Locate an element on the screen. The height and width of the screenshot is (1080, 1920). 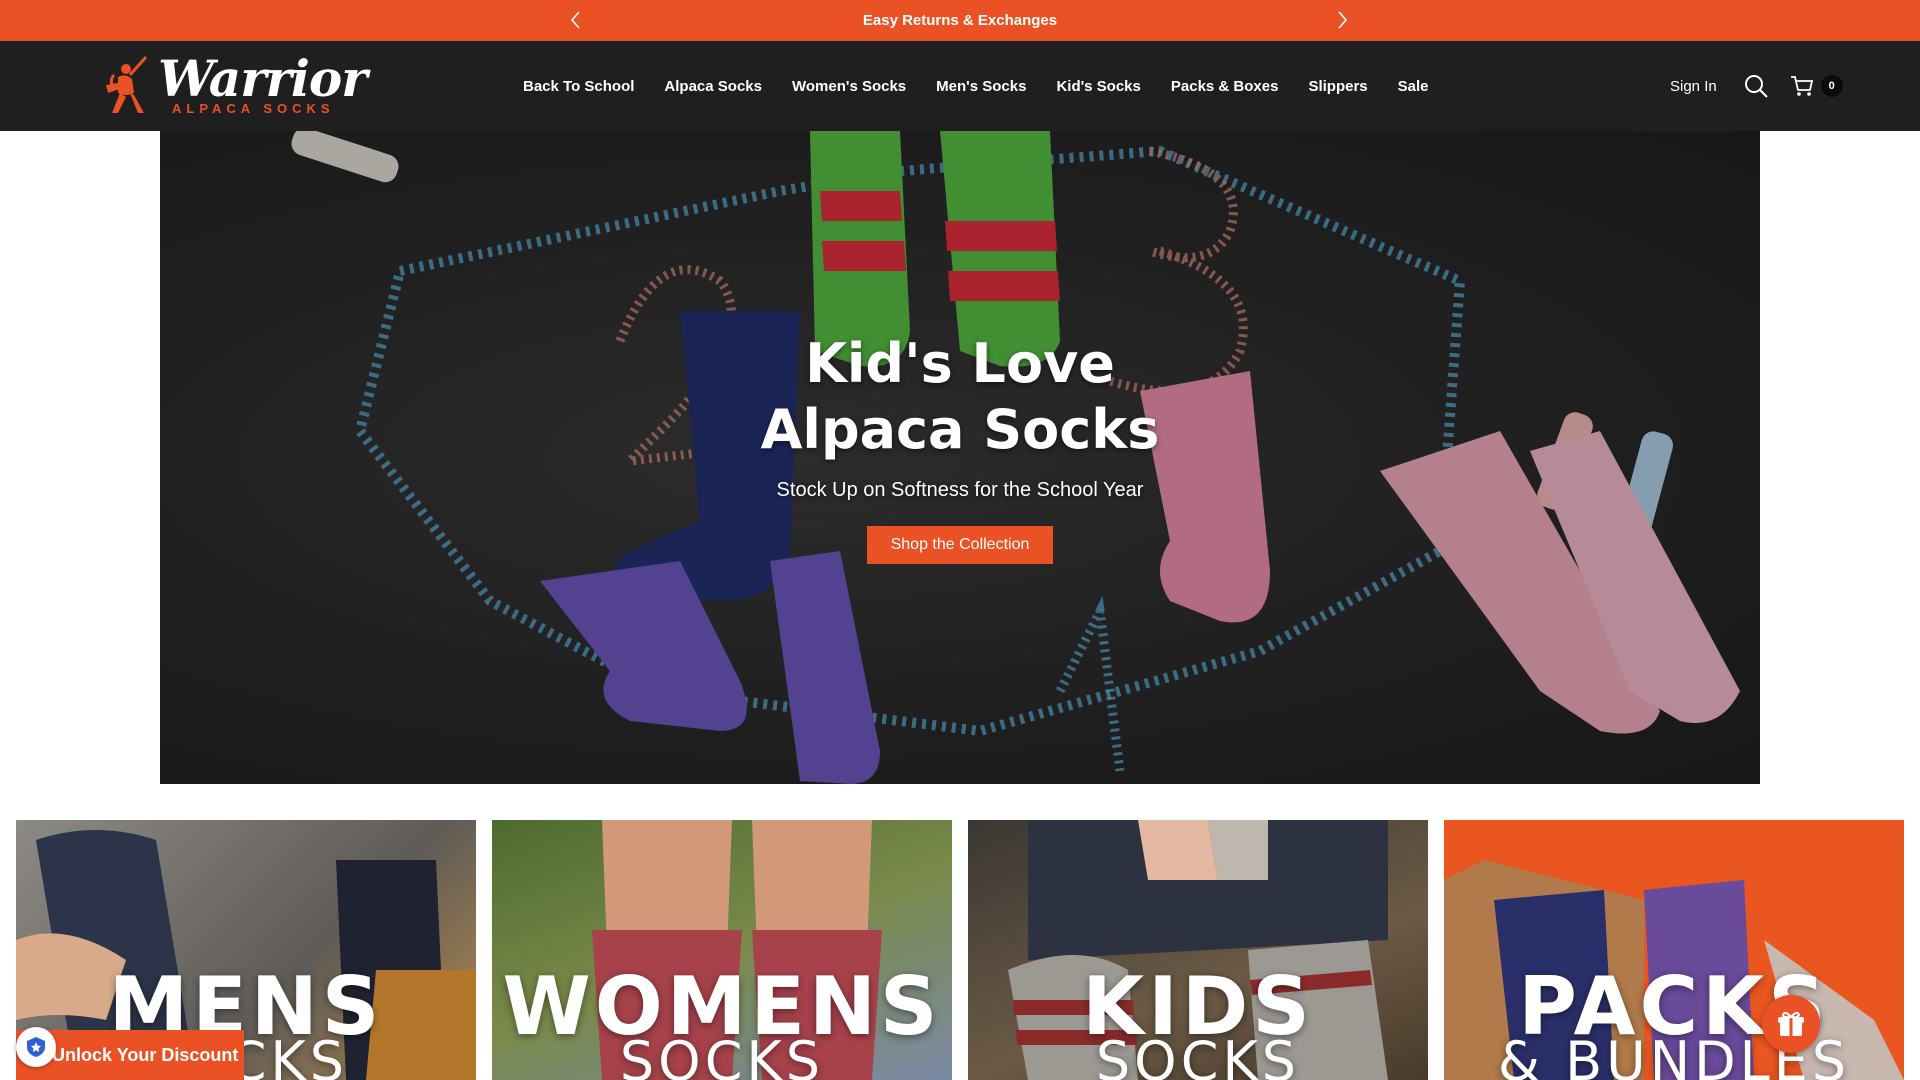
gift-icon is located at coordinates (1791, 1024).